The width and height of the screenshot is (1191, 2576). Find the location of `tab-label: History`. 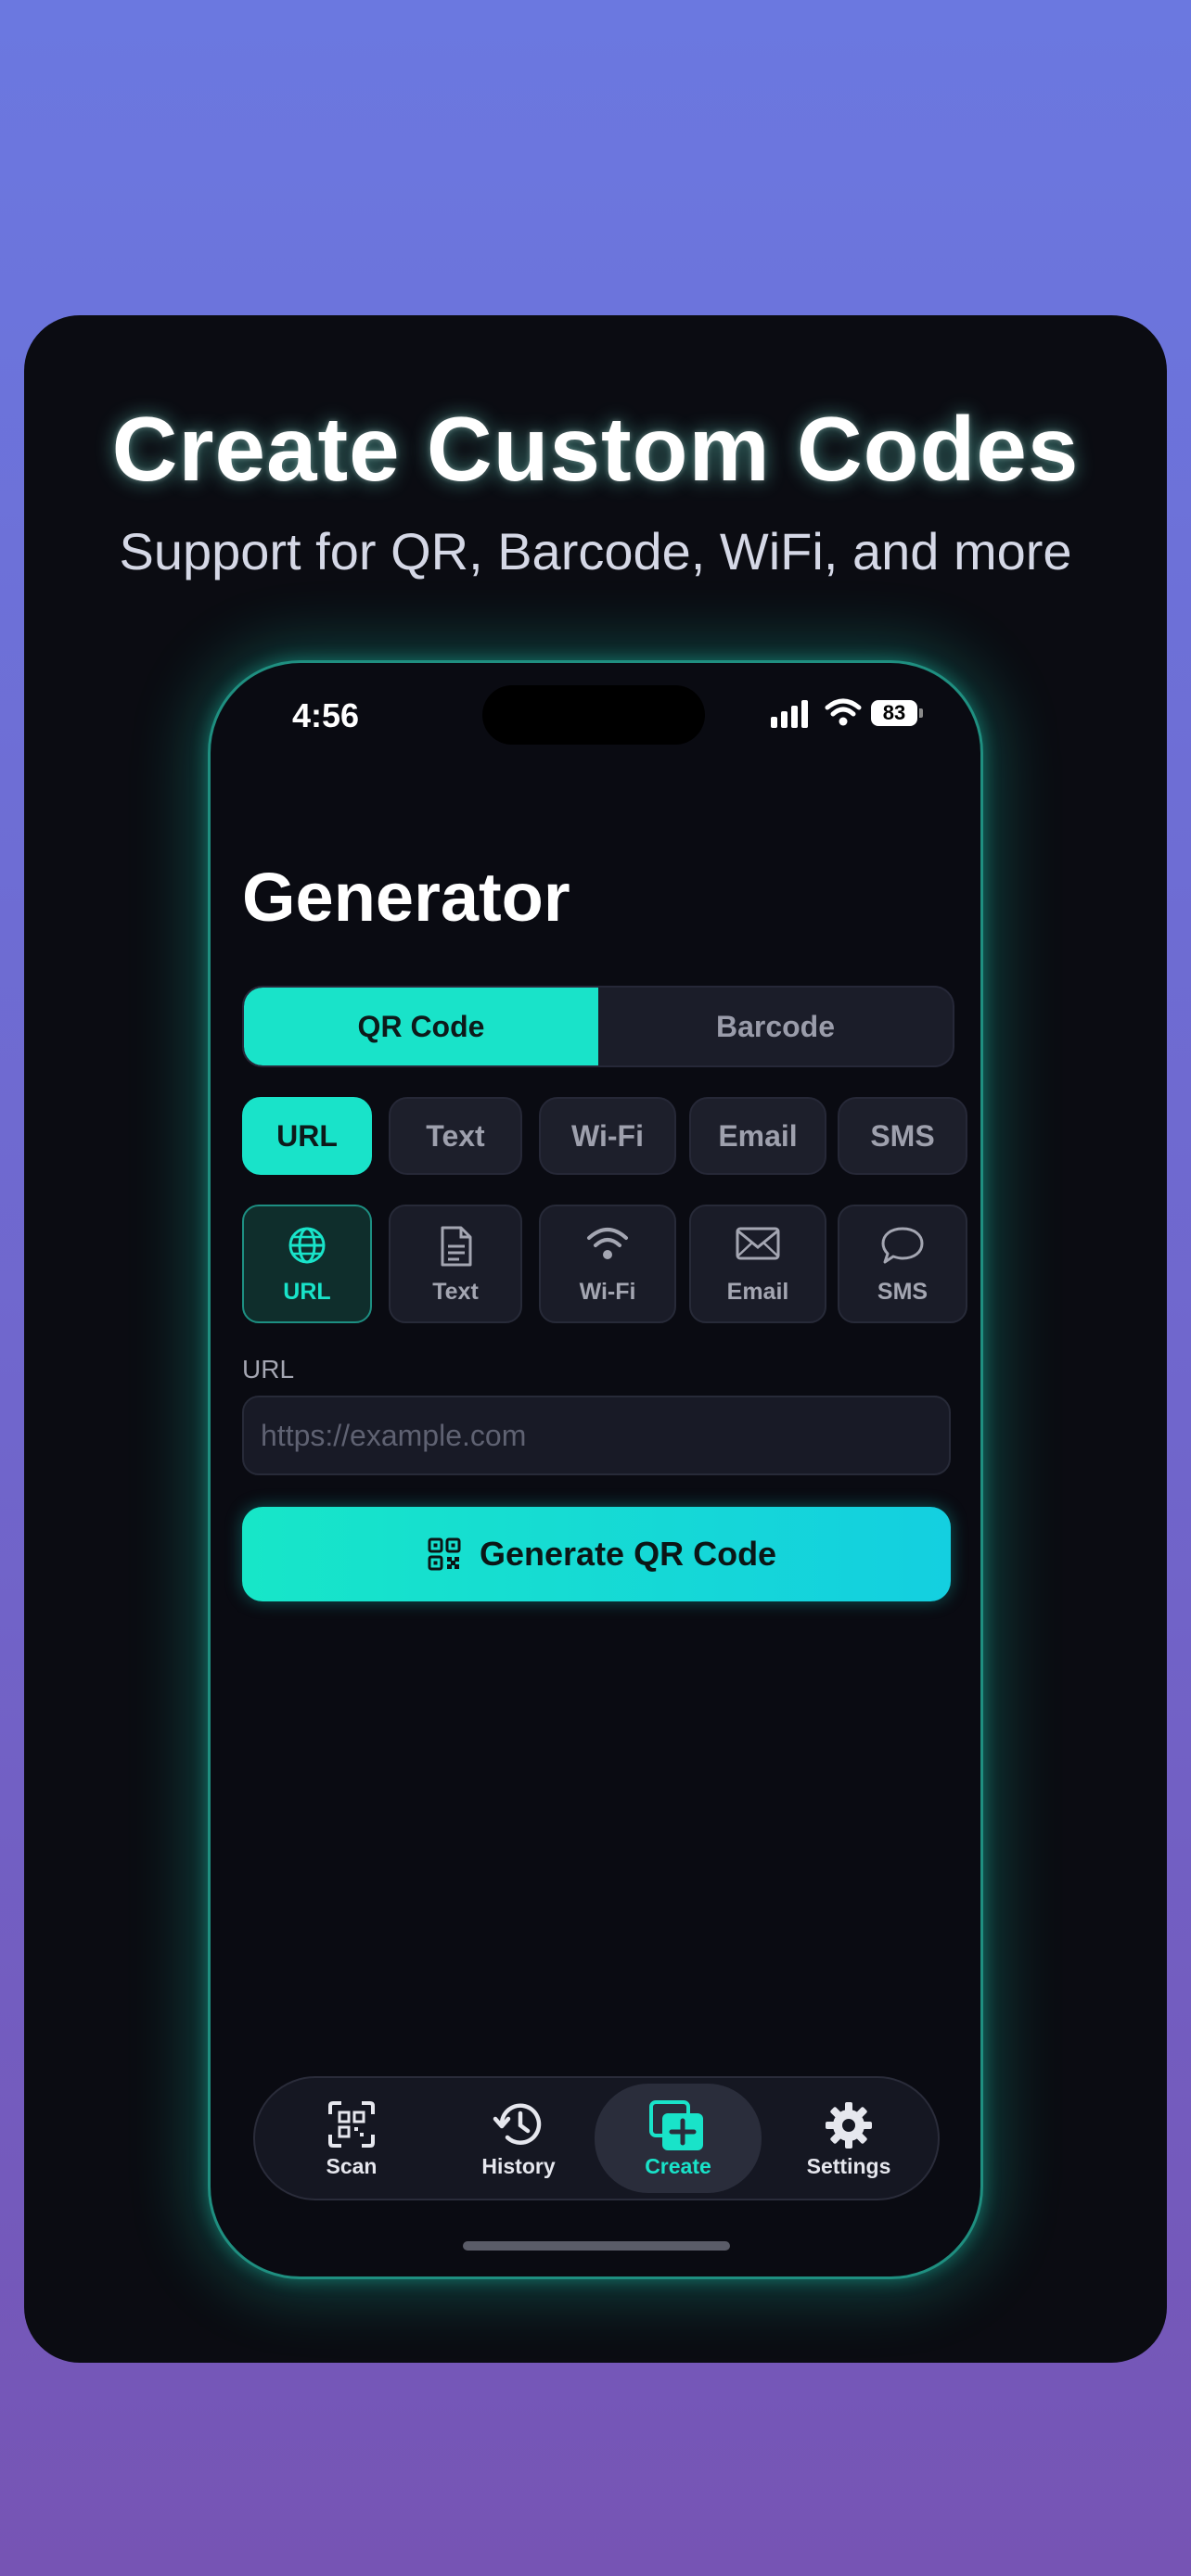

tab-label: History is located at coordinates (519, 2166).